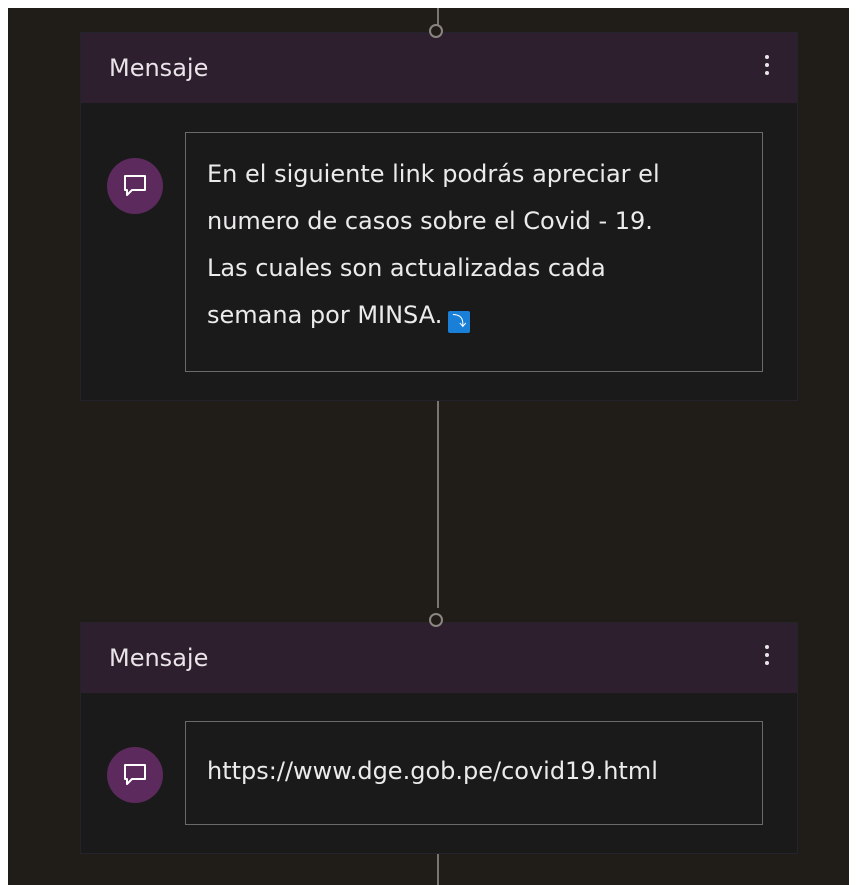 The width and height of the screenshot is (857, 885). What do you see at coordinates (433, 174) in the screenshot?
I see `message-line: En el siguiente link podrás apreciar el` at bounding box center [433, 174].